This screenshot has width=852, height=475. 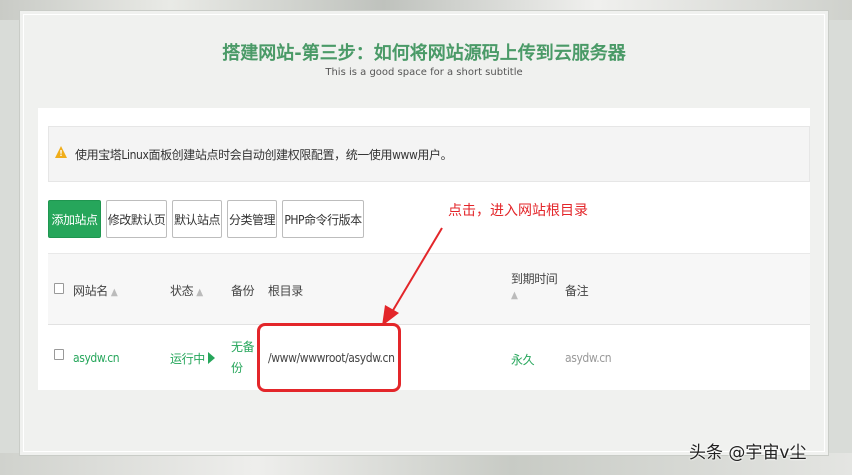 I want to click on watermark: 头条 @宇宙v尘, so click(x=748, y=453).